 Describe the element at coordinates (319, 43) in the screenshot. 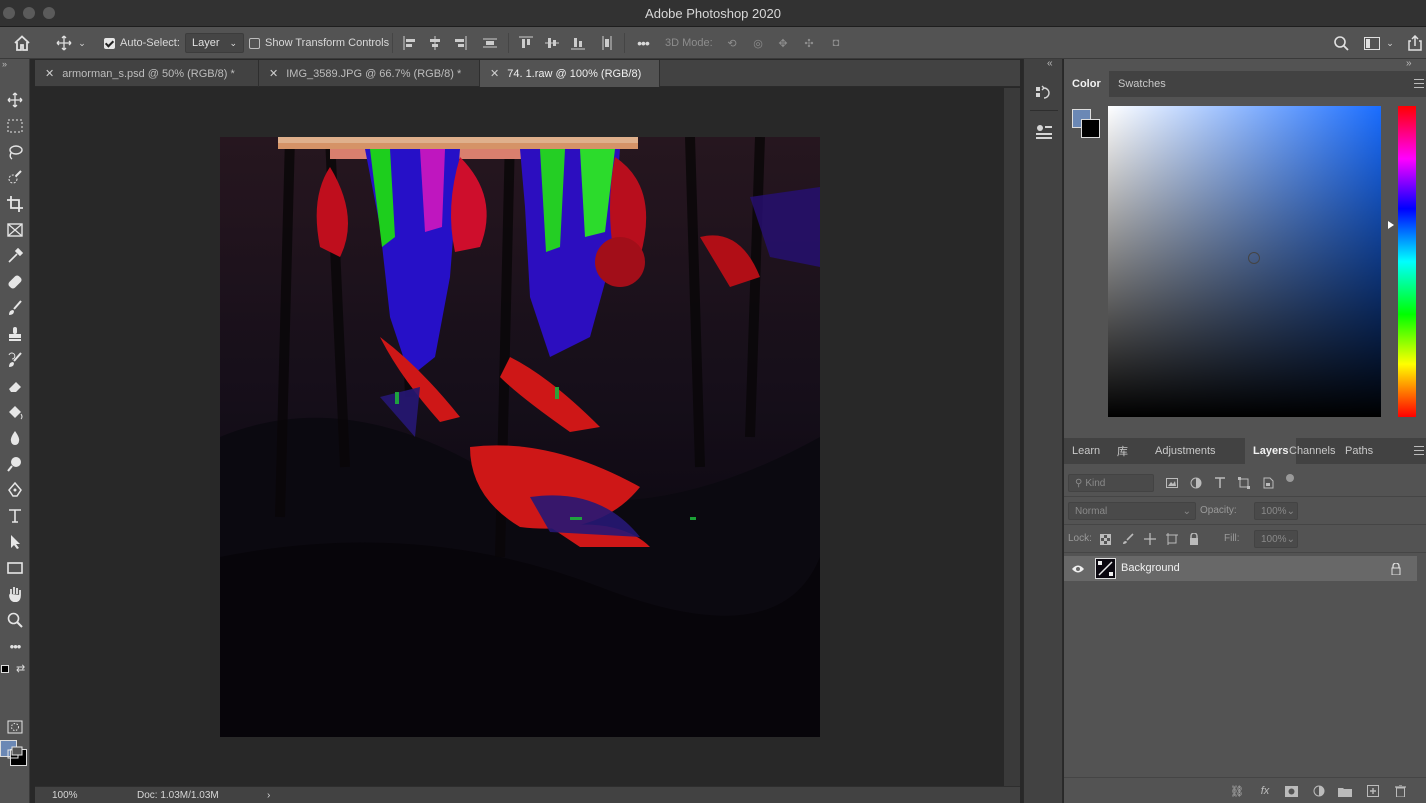

I see `show-transform-toggle: Show Transform Controls` at that location.